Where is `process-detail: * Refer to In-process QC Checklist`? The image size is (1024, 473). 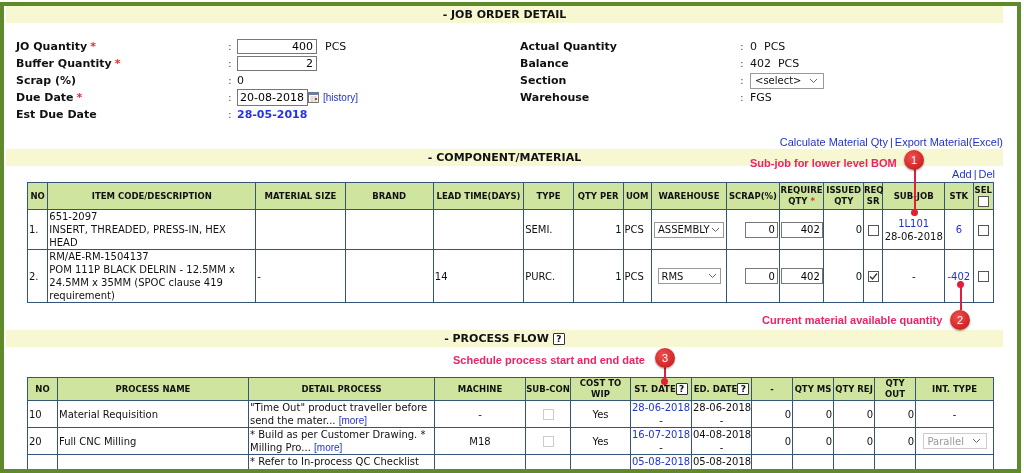 process-detail: * Refer to In-process QC Checklist is located at coordinates (334, 461).